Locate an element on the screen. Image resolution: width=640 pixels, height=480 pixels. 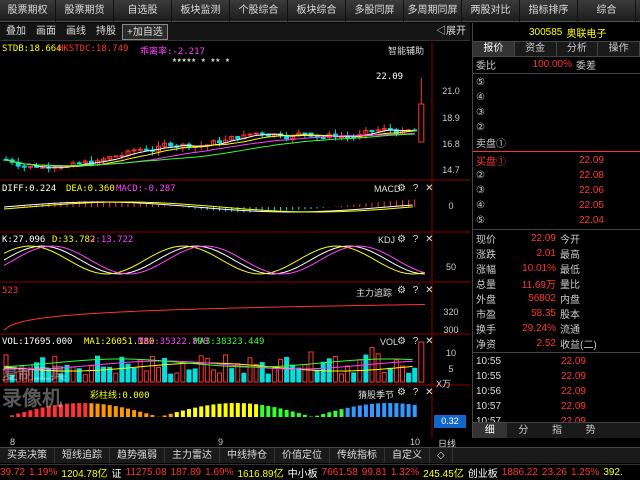
kdj-controls: ⚙ ? ✕ is located at coordinates (416, 239).